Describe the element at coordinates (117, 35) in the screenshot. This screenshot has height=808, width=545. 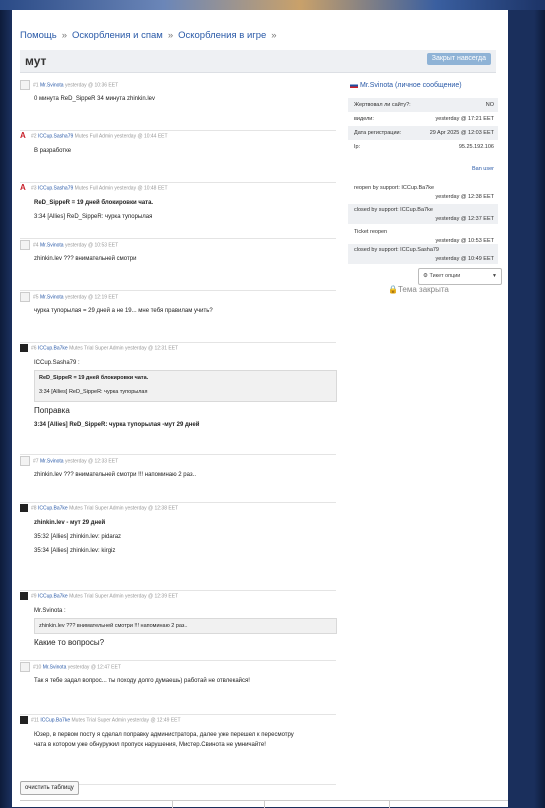
I see `breadcrumb-insults-spam: Оскорбления и спам` at that location.